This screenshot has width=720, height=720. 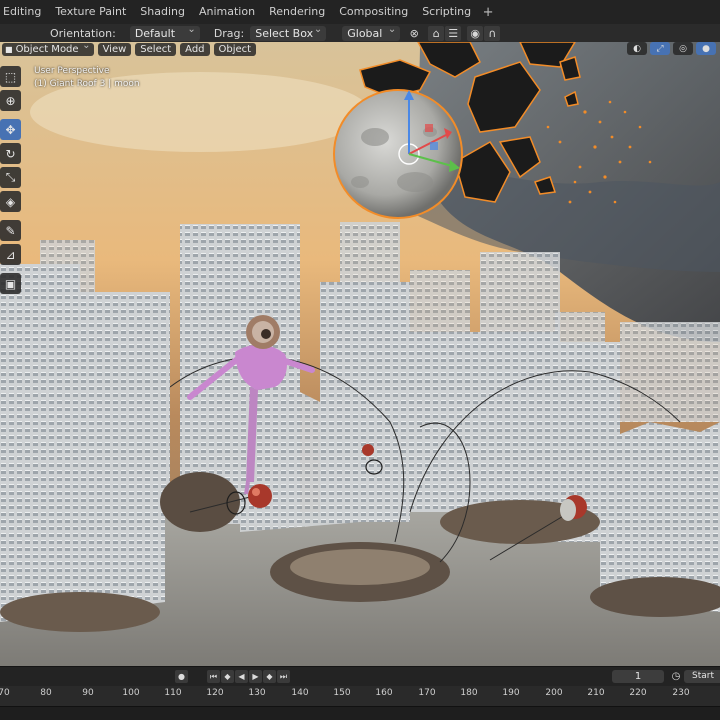 What do you see at coordinates (10, 129) in the screenshot?
I see `move-icon: ✥` at bounding box center [10, 129].